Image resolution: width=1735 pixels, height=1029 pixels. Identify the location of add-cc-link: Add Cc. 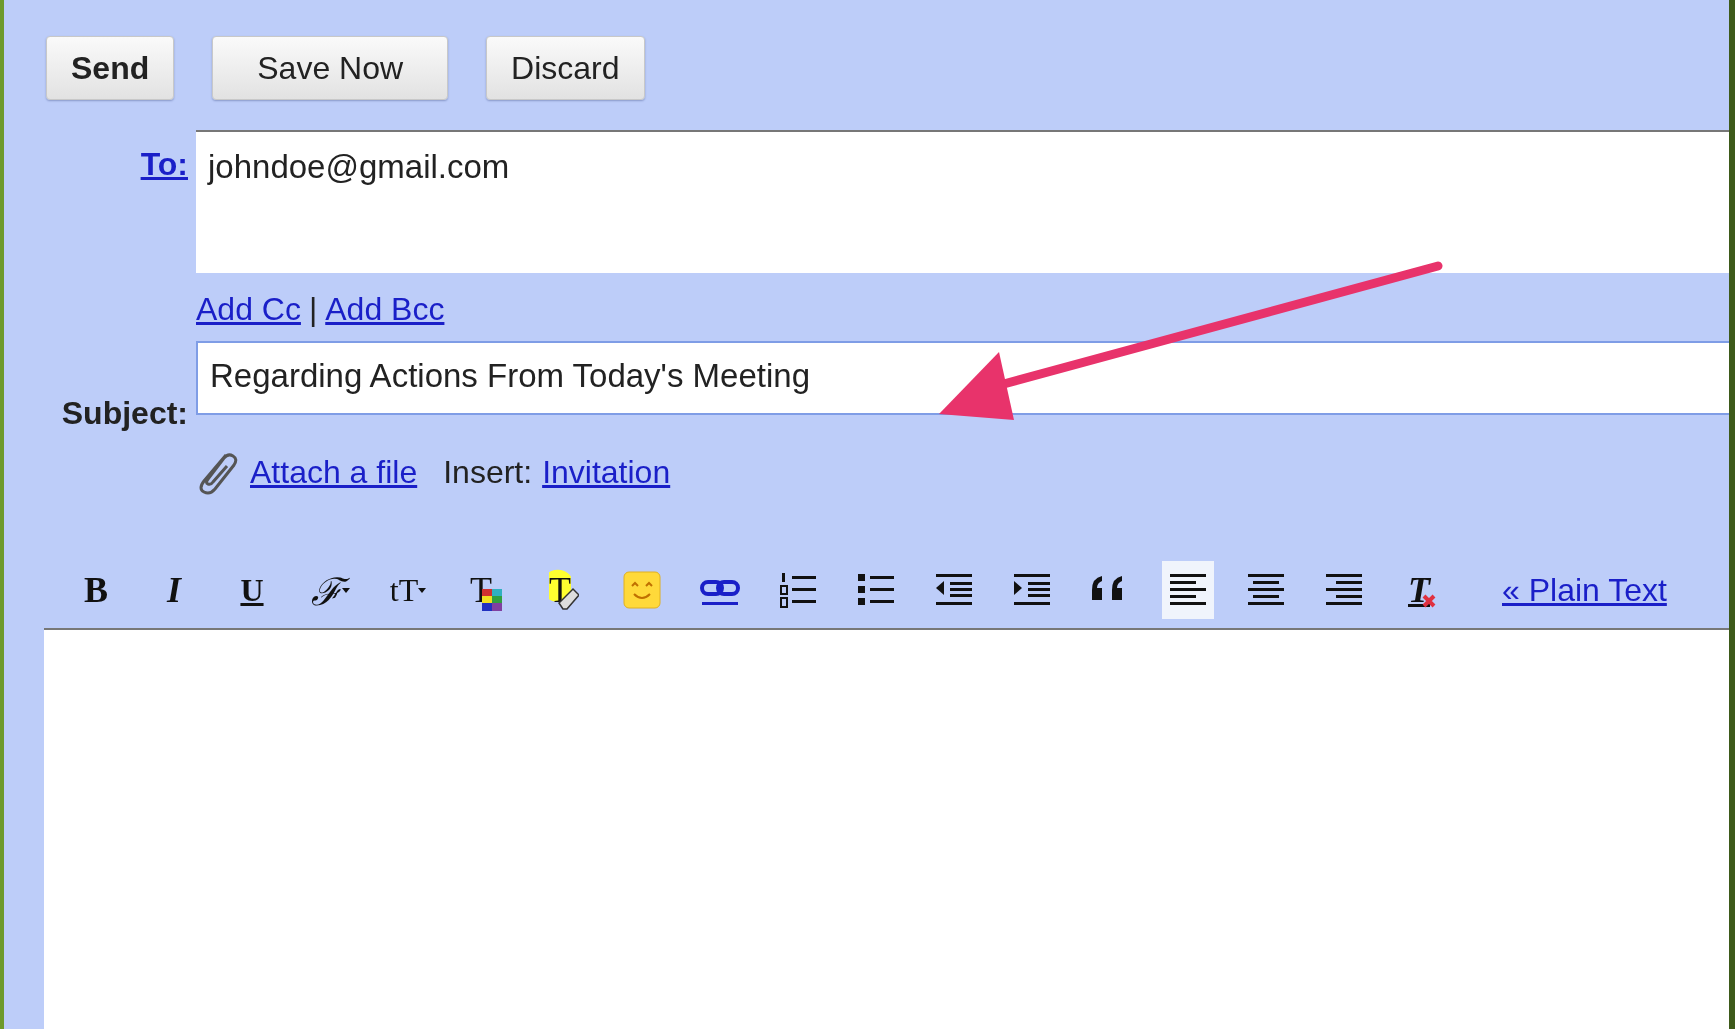
(248, 309).